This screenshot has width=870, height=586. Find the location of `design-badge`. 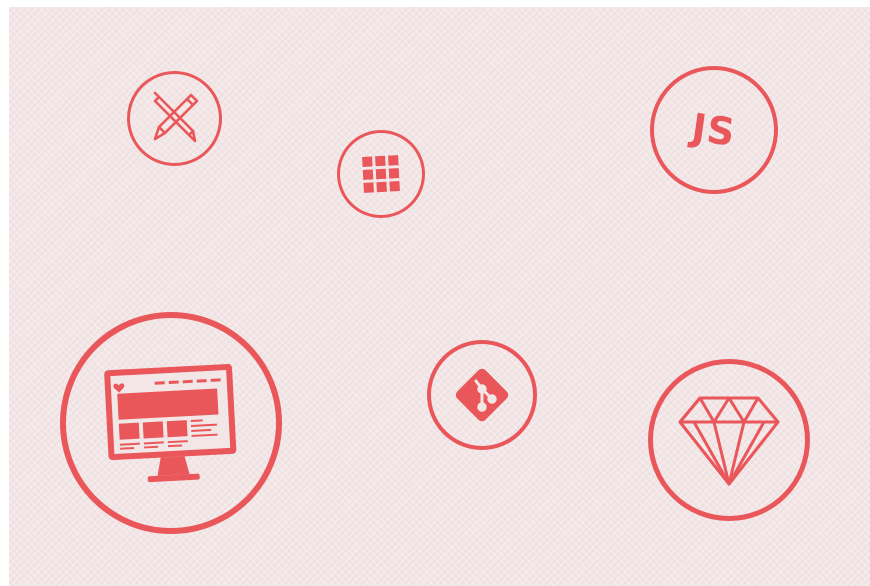

design-badge is located at coordinates (174, 118).